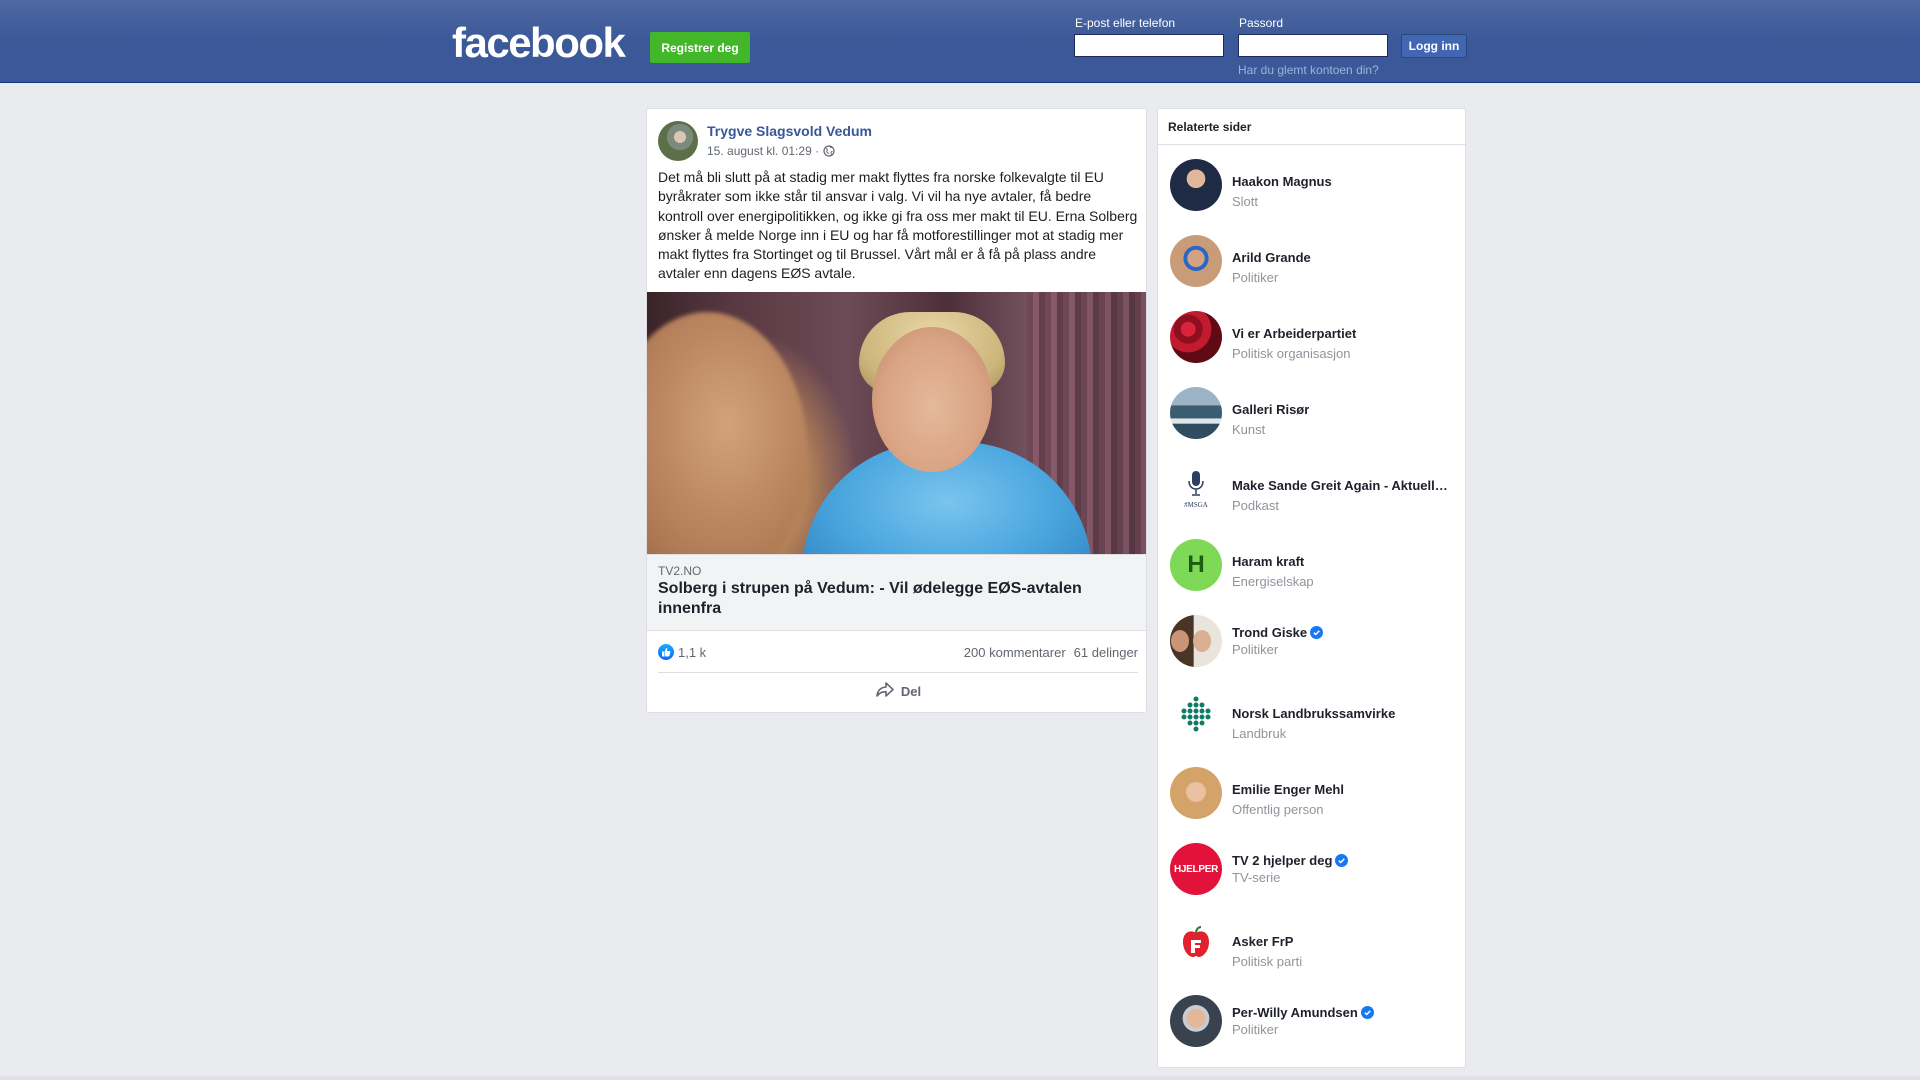  Describe the element at coordinates (1267, 961) in the screenshot. I see `related-category: Politisk parti` at that location.